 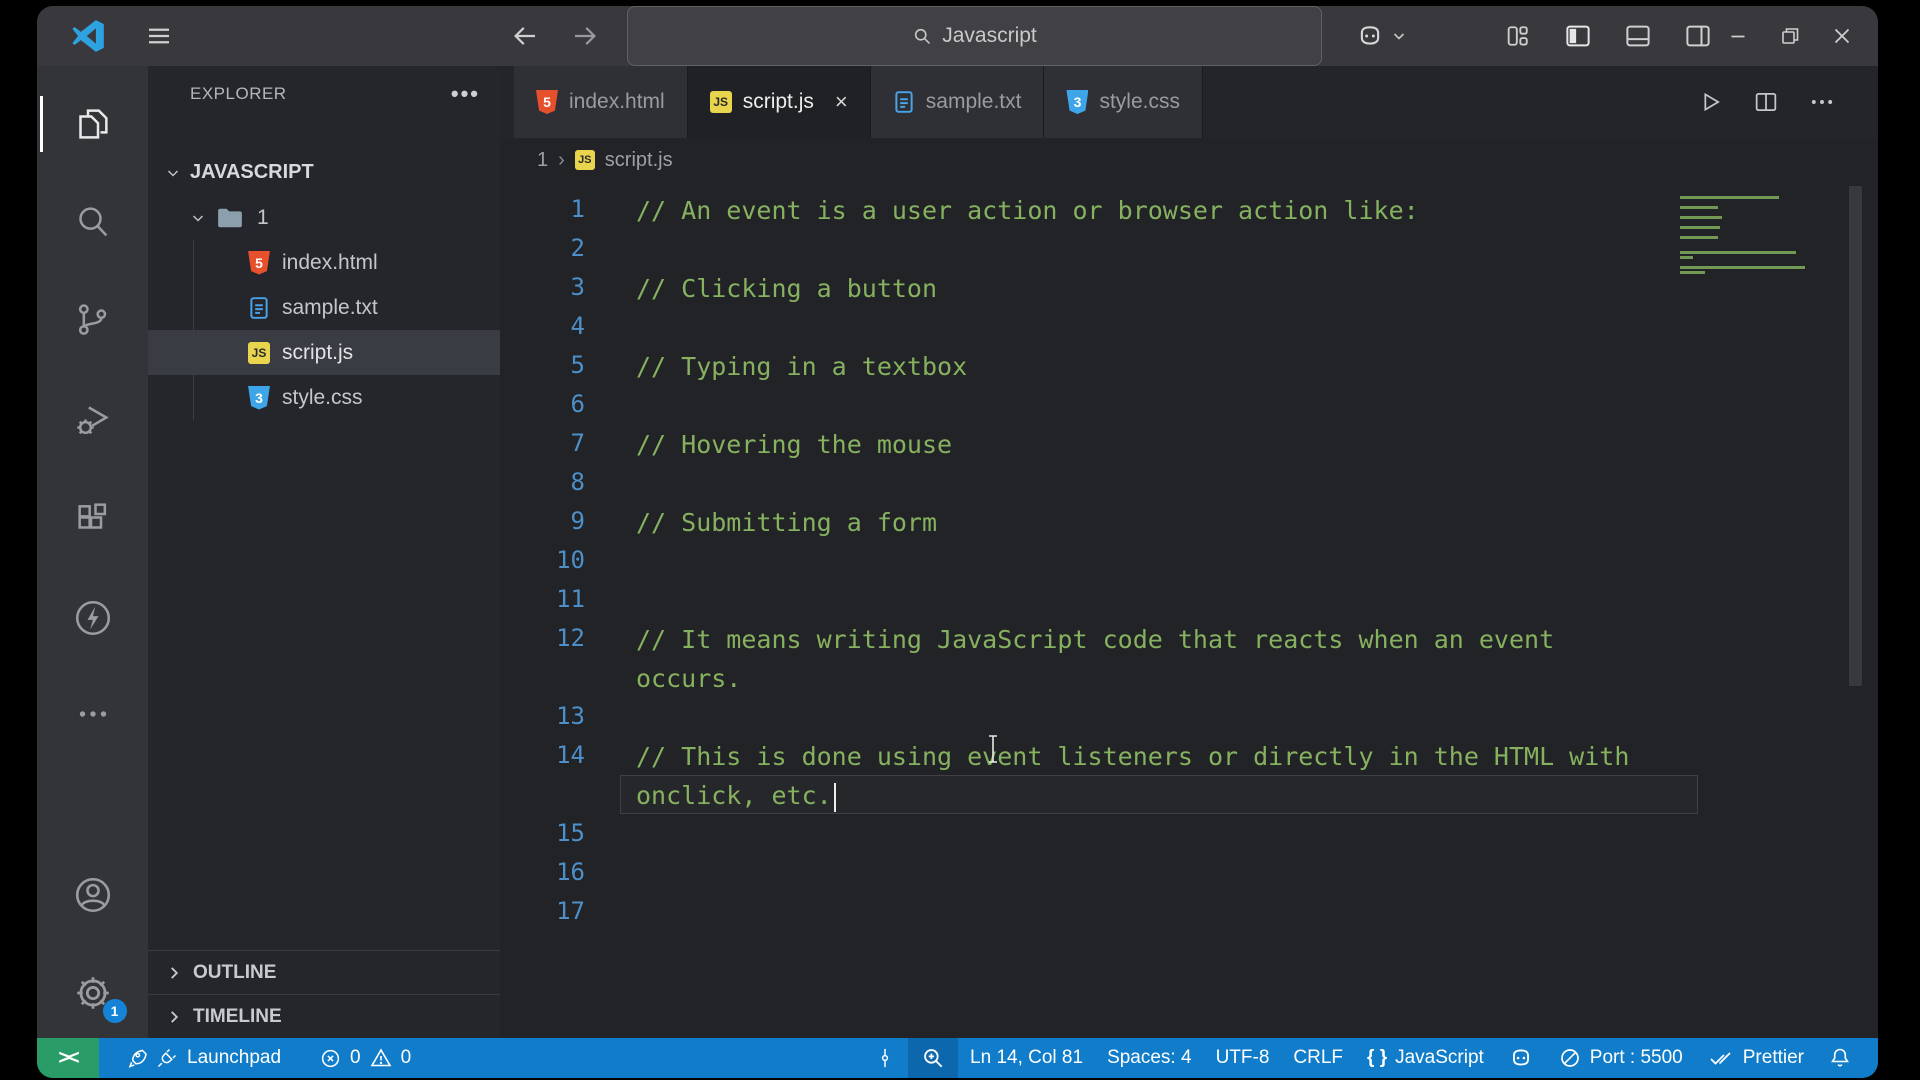 What do you see at coordinates (639, 160) in the screenshot?
I see `breadcrumb-file: script.js` at bounding box center [639, 160].